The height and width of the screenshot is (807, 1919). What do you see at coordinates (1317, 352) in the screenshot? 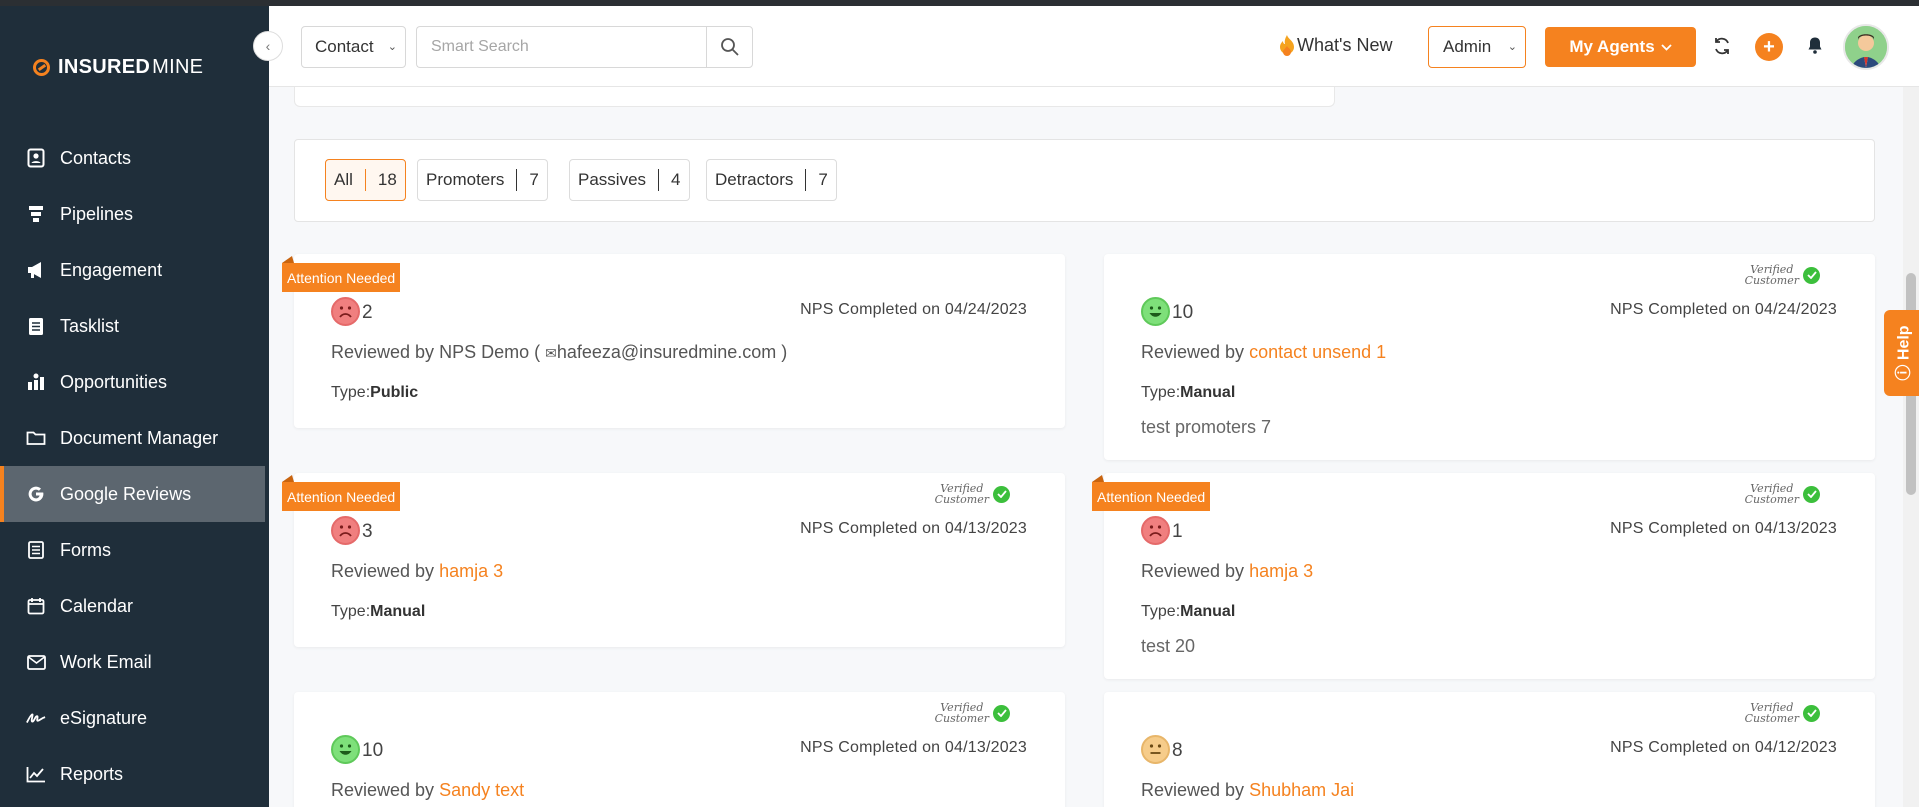
I see `reviewer-name-link: contact unsend 1` at bounding box center [1317, 352].